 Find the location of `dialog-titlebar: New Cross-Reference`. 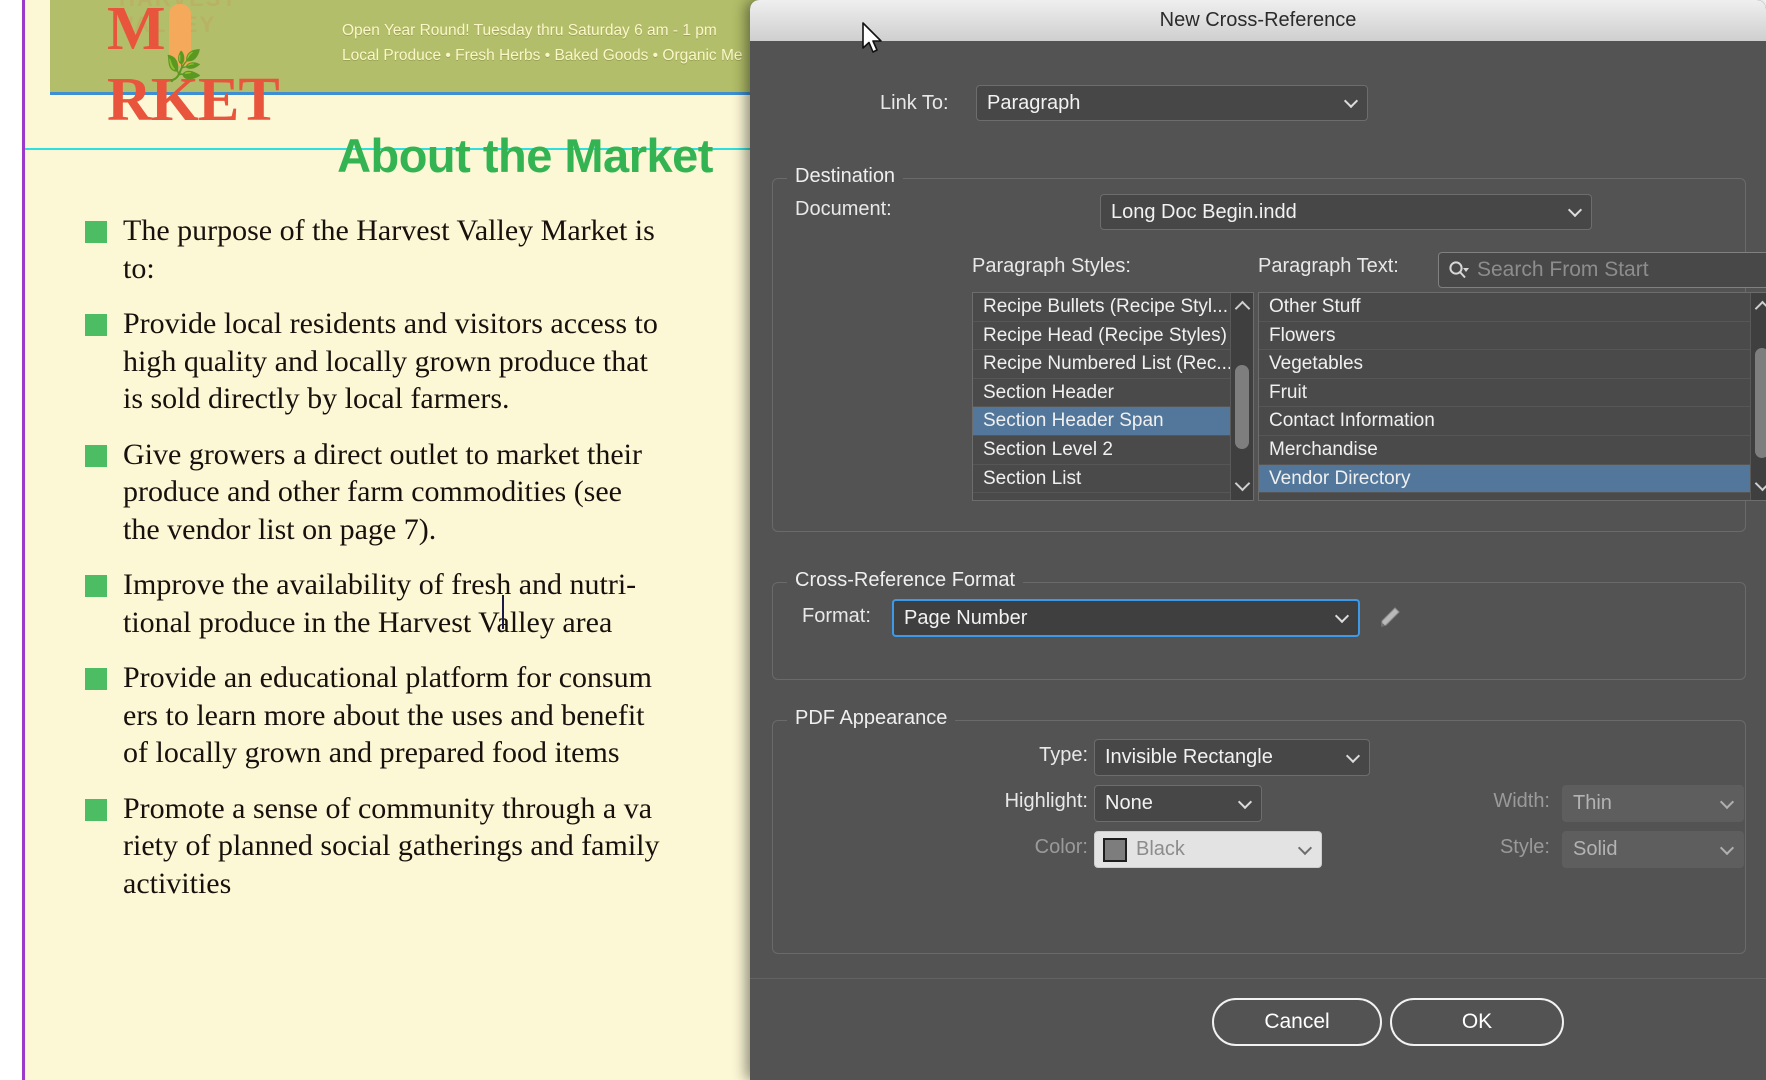

dialog-titlebar: New Cross-Reference is located at coordinates (1258, 20).